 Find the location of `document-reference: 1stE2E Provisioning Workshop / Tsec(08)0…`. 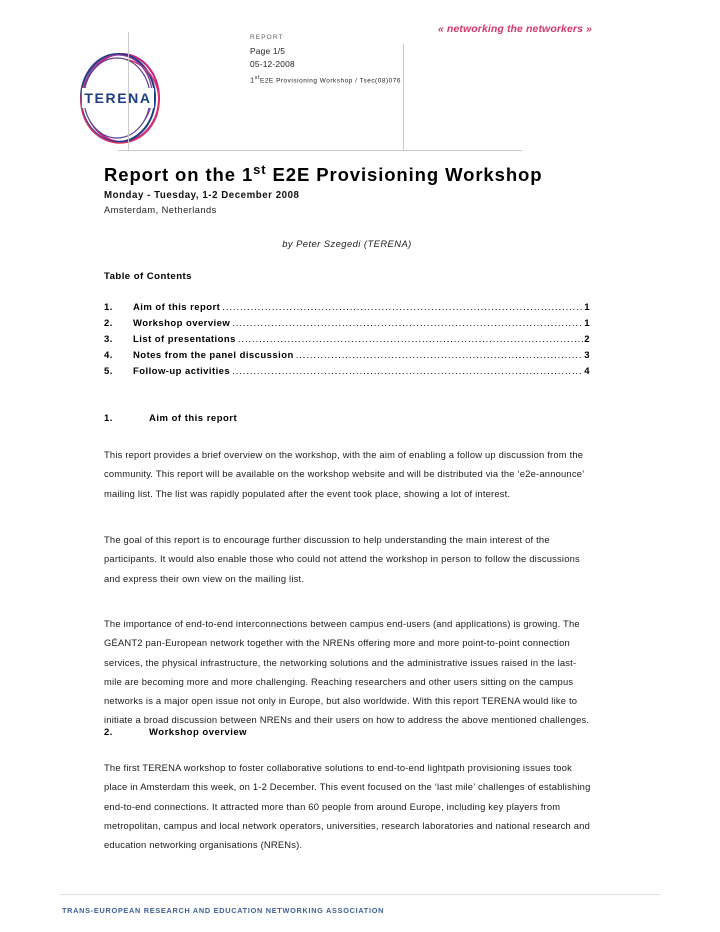

document-reference: 1stE2E Provisioning Workshop / Tsec(08)0… is located at coordinates (400, 80).